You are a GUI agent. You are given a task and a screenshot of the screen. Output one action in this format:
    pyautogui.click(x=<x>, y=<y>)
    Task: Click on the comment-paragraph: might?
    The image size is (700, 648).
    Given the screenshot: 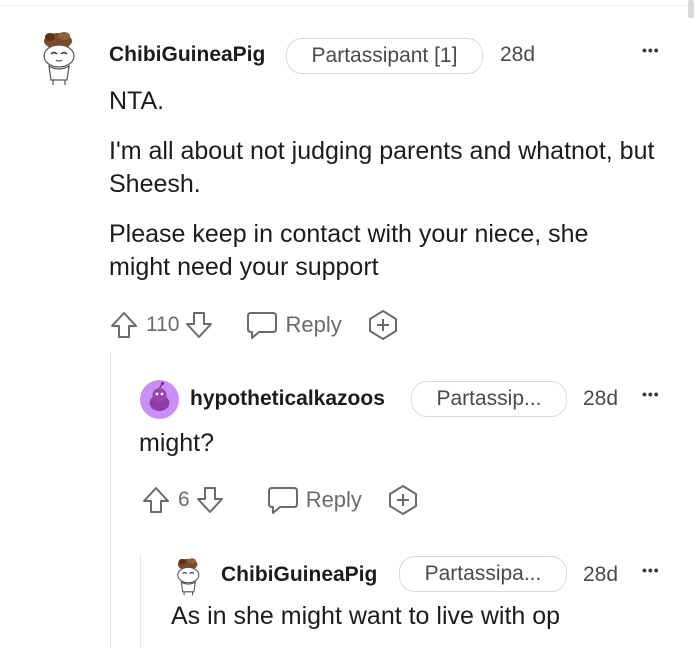 What is the action you would take?
    pyautogui.click(x=177, y=443)
    